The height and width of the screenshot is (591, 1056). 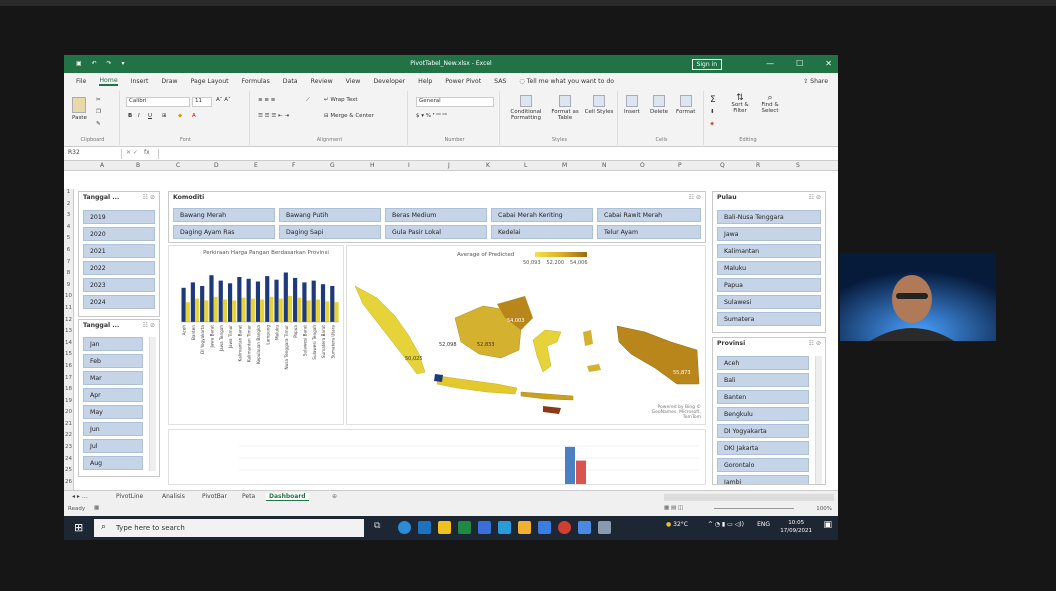 I want to click on fill-icon: ⬇, so click(x=712, y=112).